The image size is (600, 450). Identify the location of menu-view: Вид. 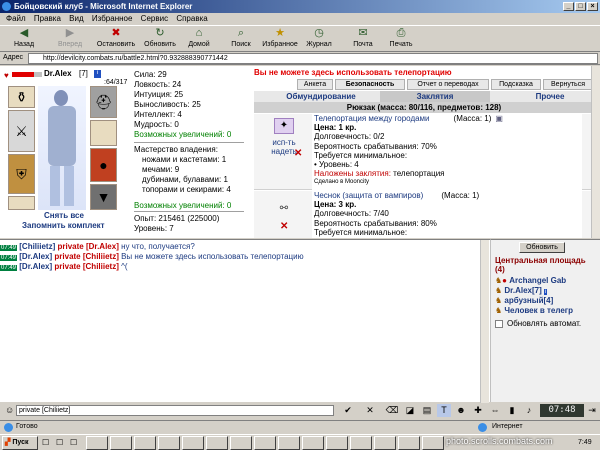
(76, 18).